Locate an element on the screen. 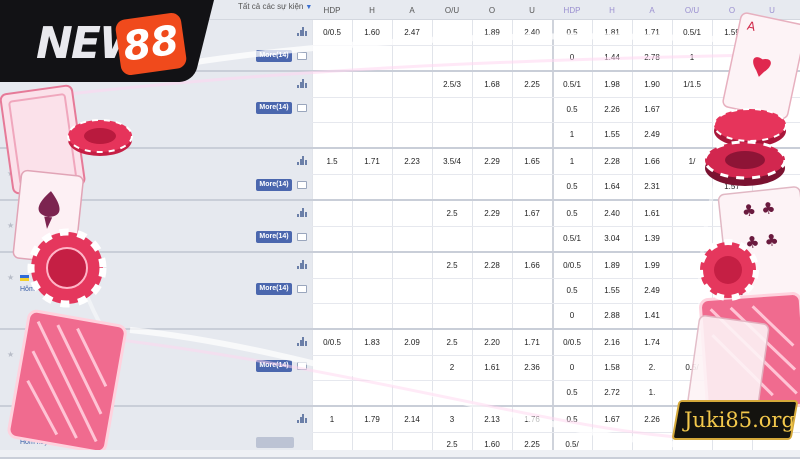  odds-cell-h1-home: 2.40 is located at coordinates (612, 213).